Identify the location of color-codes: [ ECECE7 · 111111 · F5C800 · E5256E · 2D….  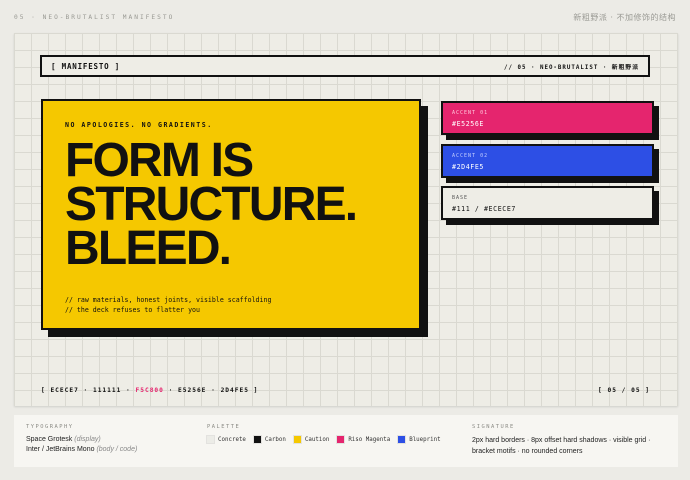
(149, 390).